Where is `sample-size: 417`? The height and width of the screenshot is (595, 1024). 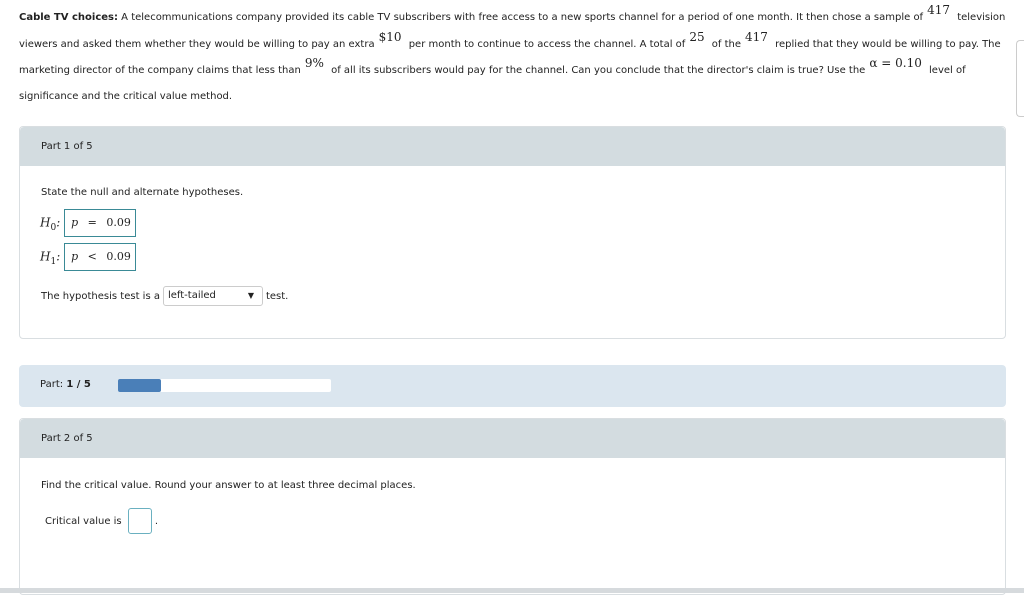 sample-size: 417 is located at coordinates (938, 10).